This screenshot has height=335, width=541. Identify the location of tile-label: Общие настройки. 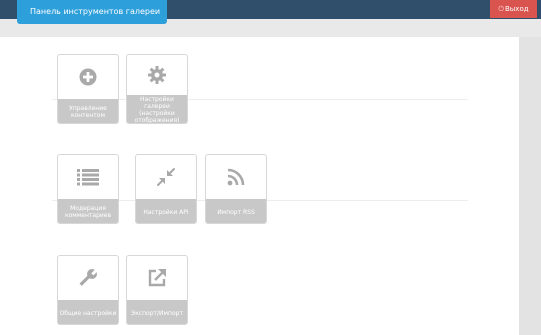
(88, 312).